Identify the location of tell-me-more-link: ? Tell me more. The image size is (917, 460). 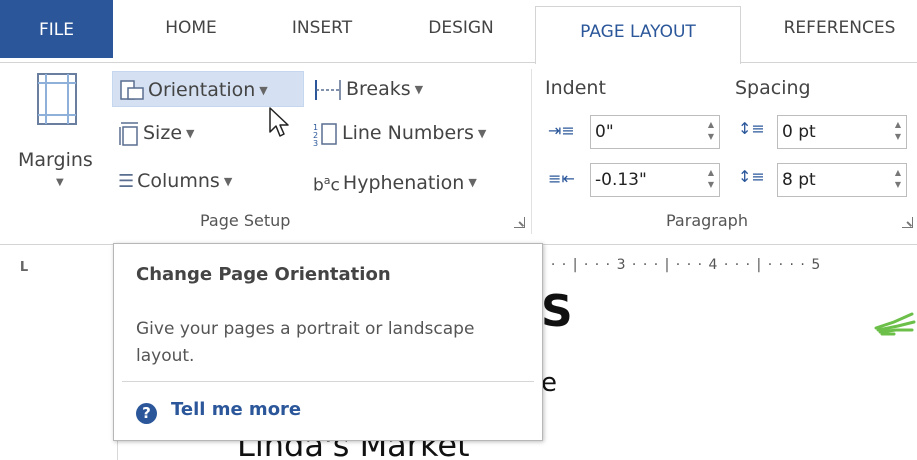
(218, 411).